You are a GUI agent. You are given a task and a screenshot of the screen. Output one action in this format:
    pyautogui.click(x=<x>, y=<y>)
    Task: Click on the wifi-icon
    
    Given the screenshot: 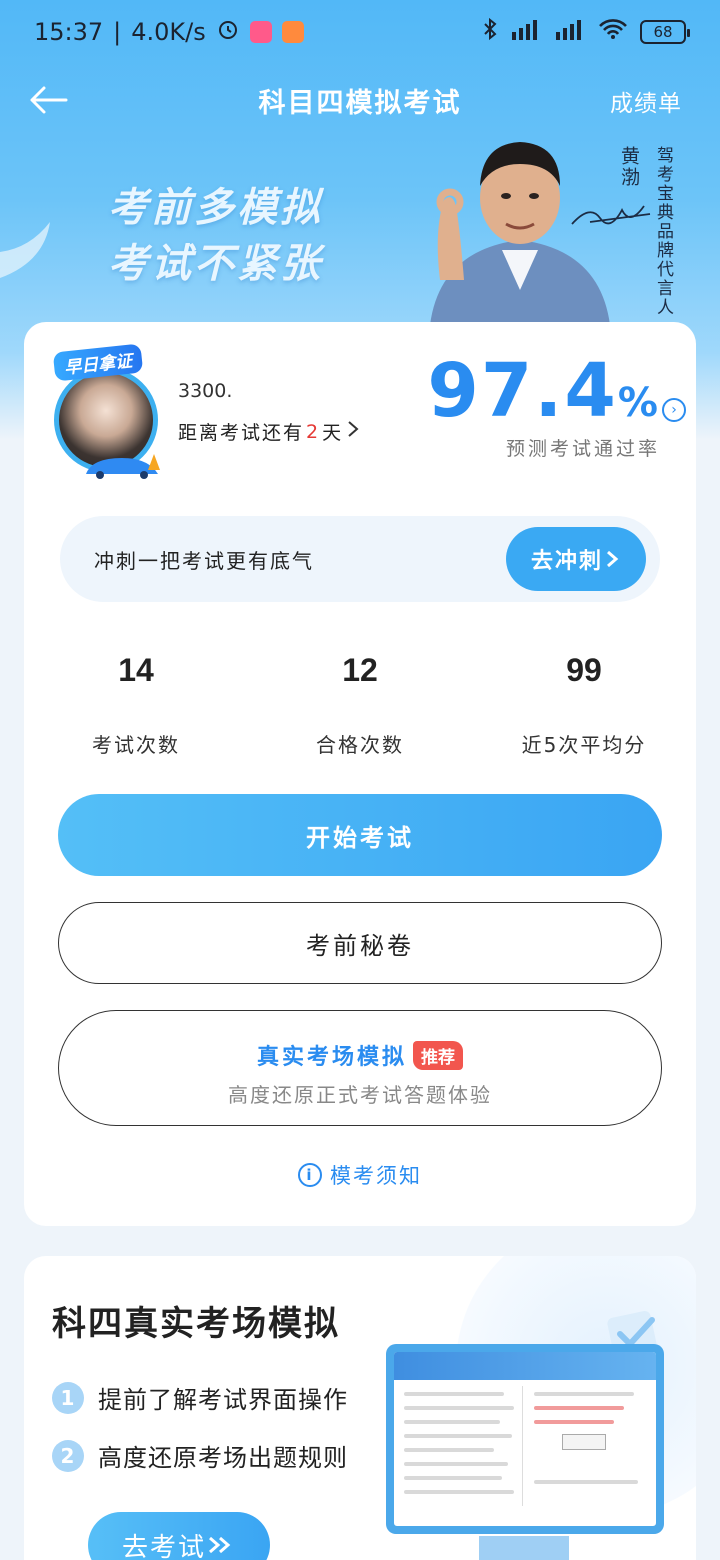 What is the action you would take?
    pyautogui.click(x=613, y=32)
    